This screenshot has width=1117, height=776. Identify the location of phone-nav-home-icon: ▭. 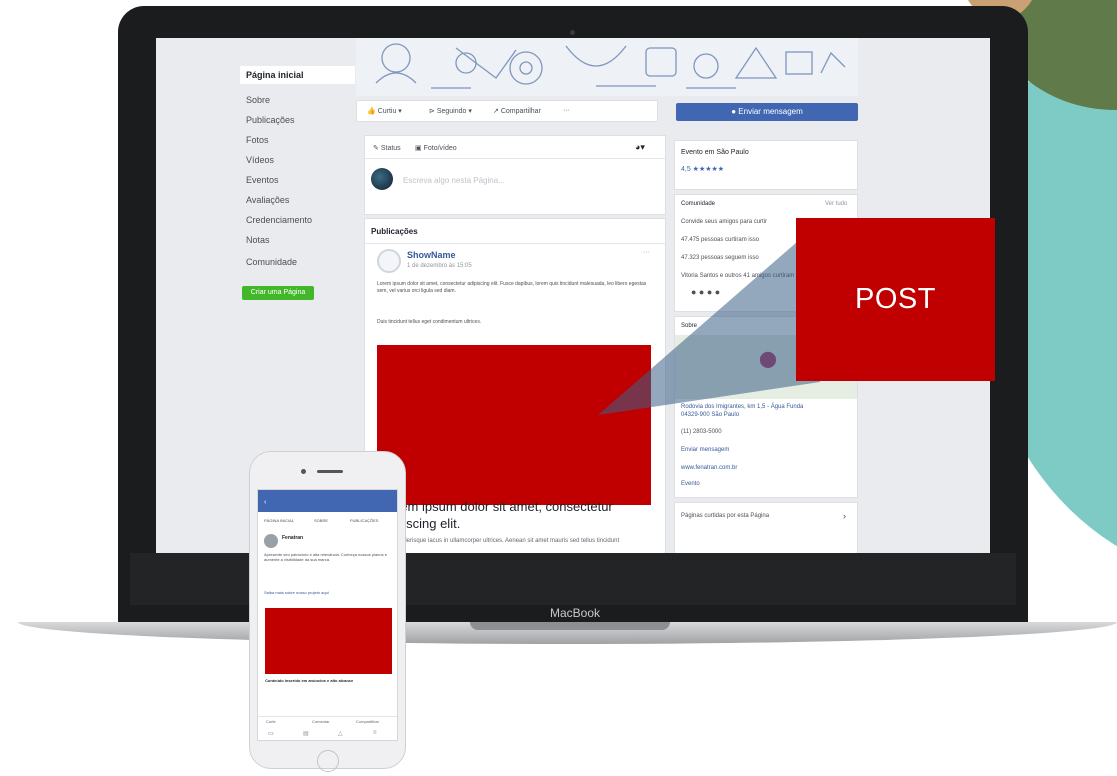
(271, 733).